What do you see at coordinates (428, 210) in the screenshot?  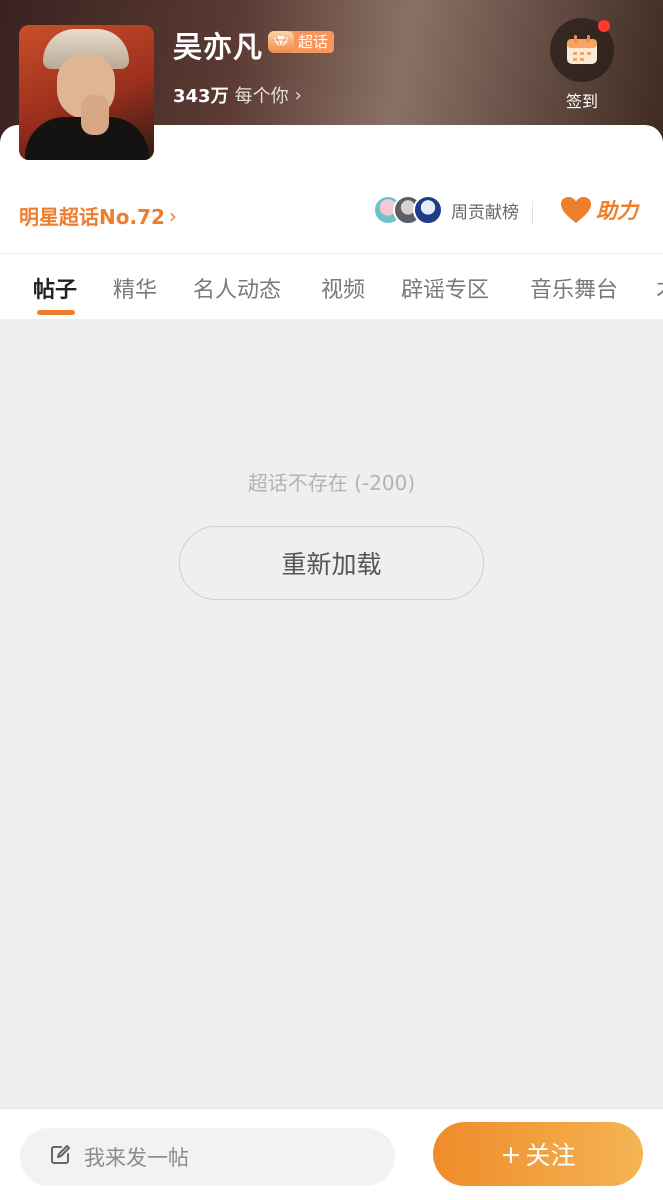 I see `contributor-avatar` at bounding box center [428, 210].